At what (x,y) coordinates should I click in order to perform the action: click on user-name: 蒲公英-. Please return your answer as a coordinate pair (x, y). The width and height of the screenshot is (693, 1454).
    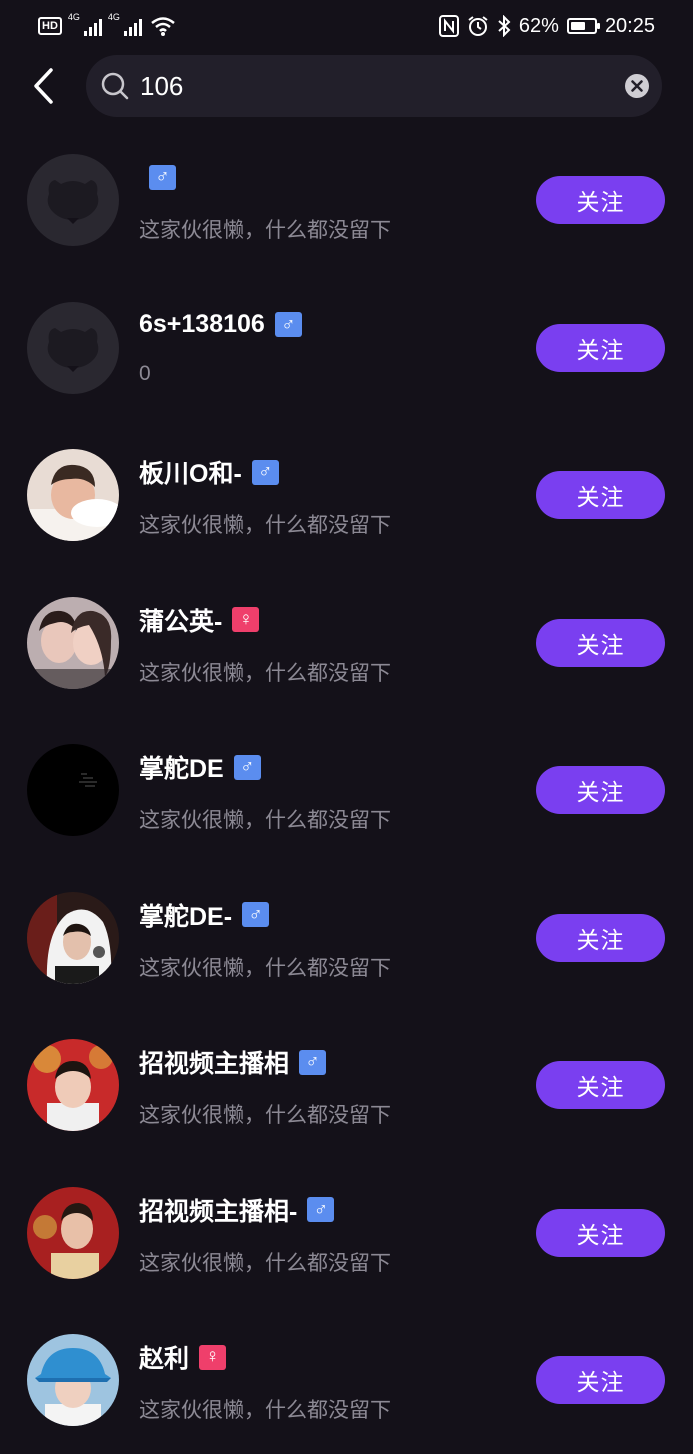
    Looking at the image, I should click on (181, 621).